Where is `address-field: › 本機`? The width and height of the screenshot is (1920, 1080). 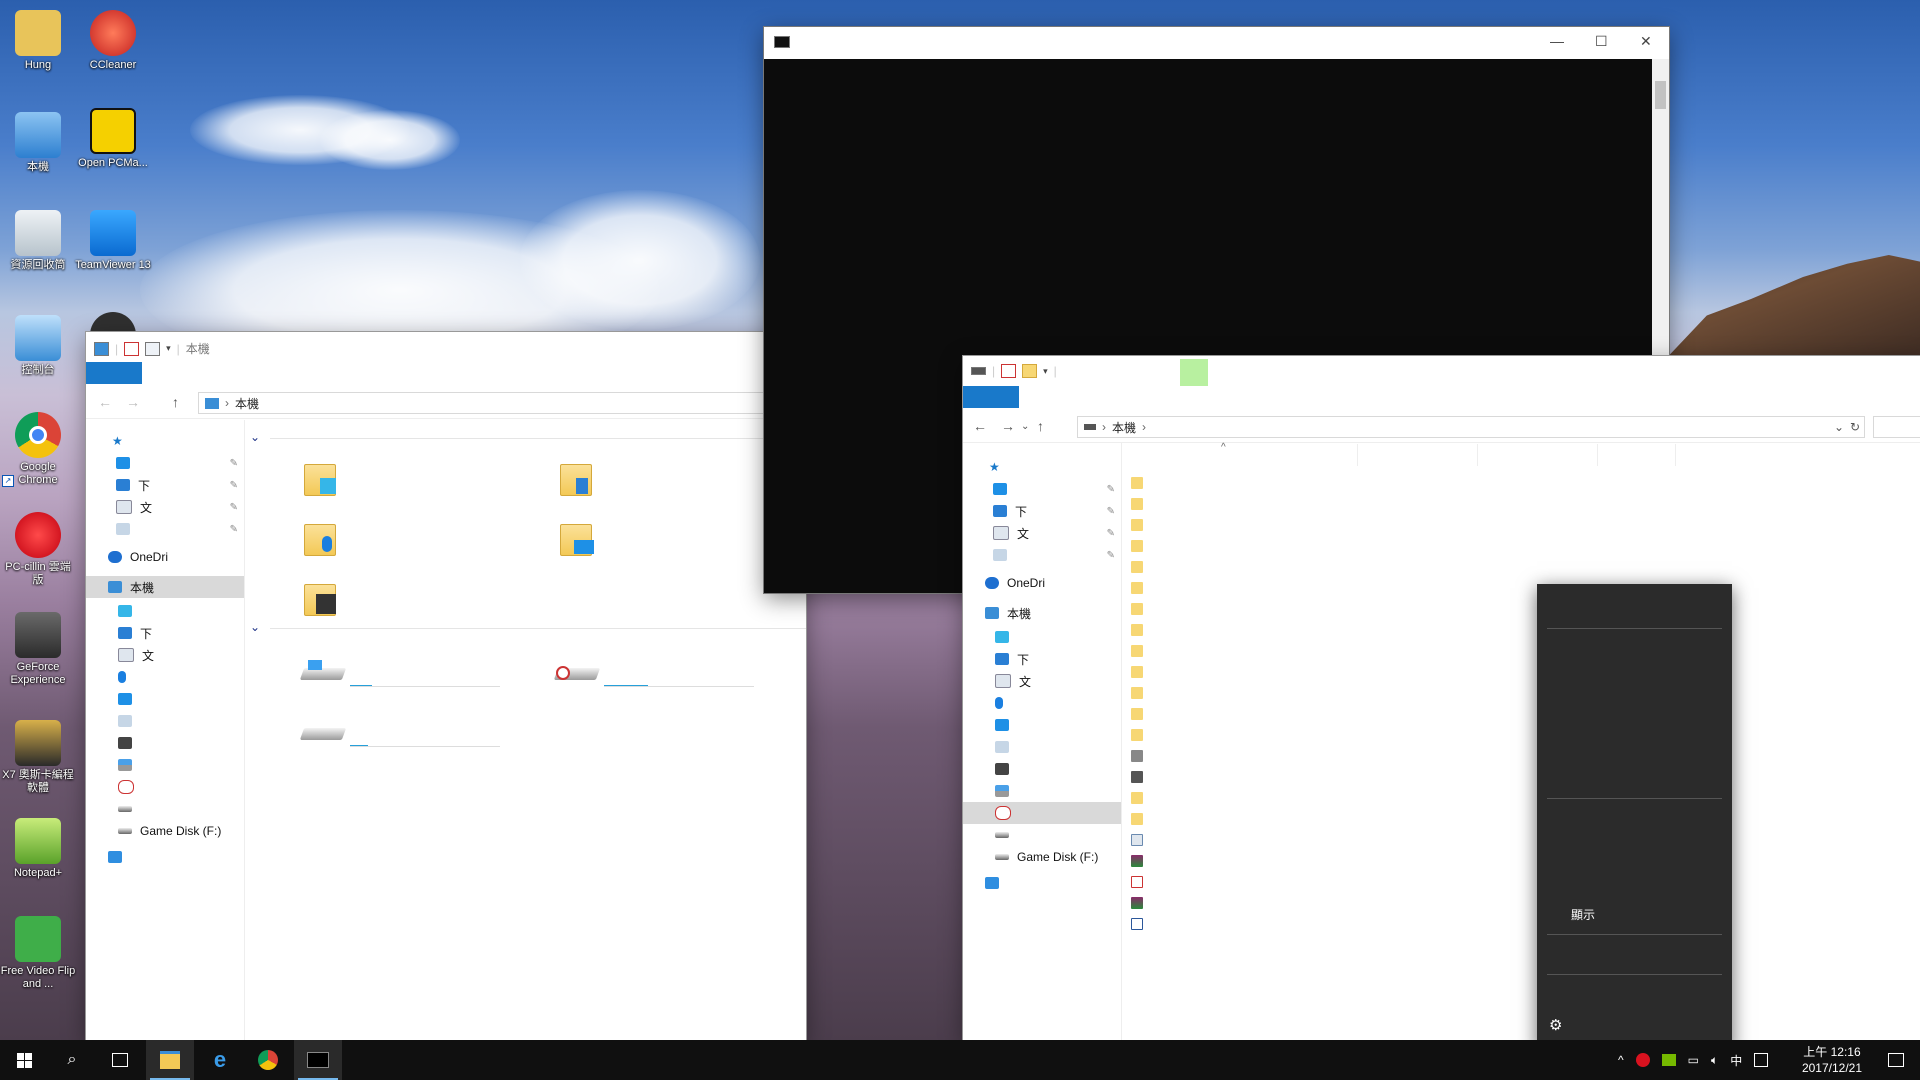
address-field: › 本機 is located at coordinates (502, 403).